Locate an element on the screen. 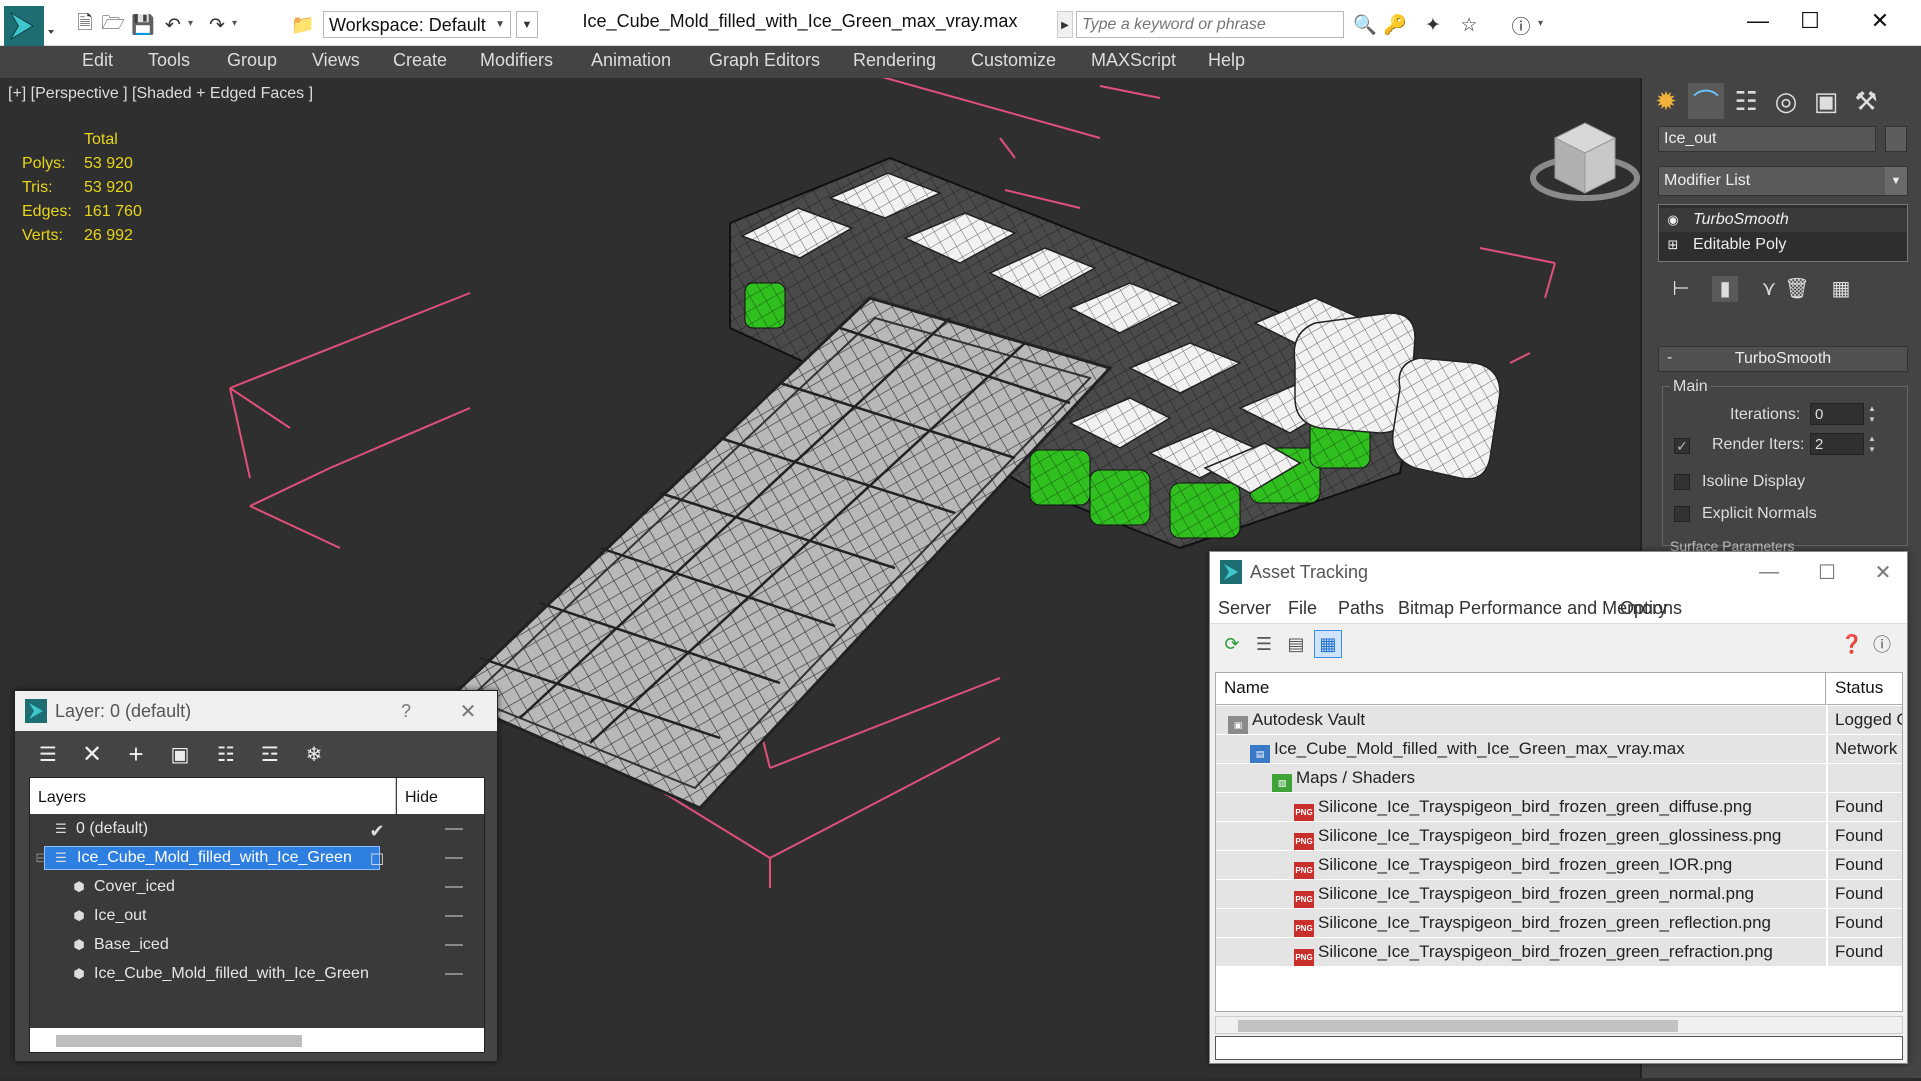 The height and width of the screenshot is (1081, 1921). menu-animation: Animation is located at coordinates (631, 60).